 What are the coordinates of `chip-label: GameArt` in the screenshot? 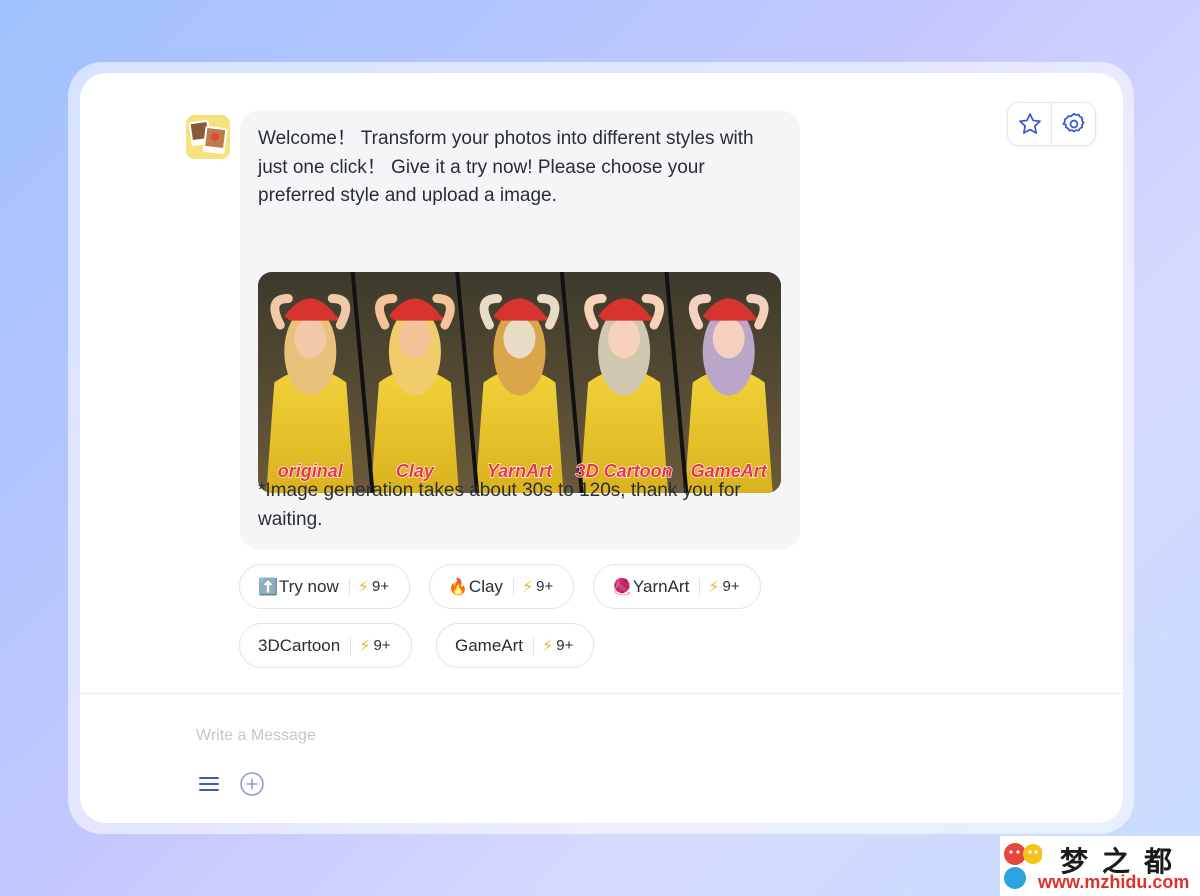 It's located at (489, 645).